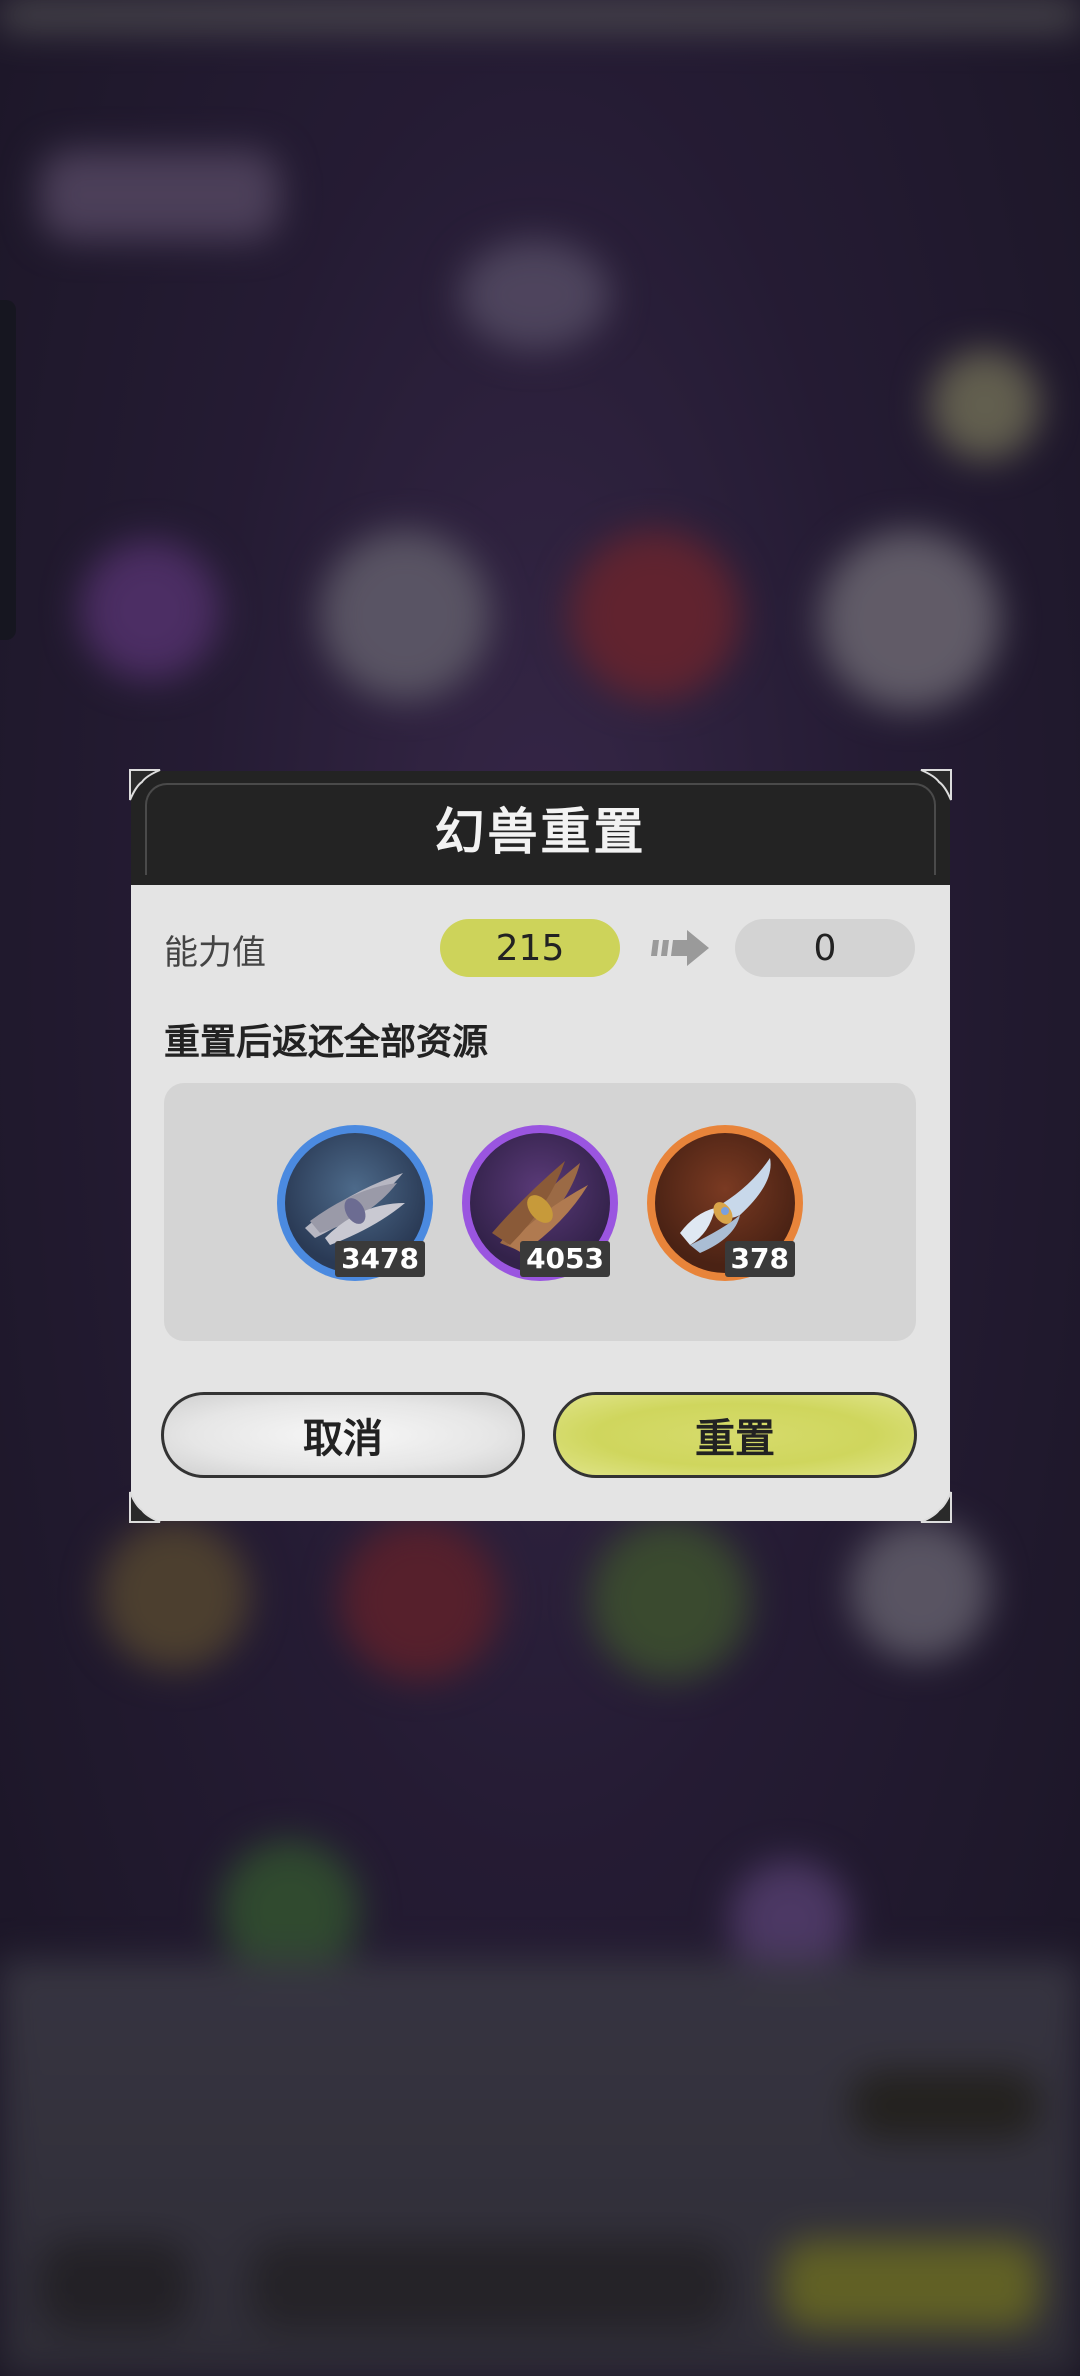 This screenshot has height=2376, width=1080. Describe the element at coordinates (326, 1042) in the screenshot. I see `refund-description: 重置后返还全部资源` at that location.